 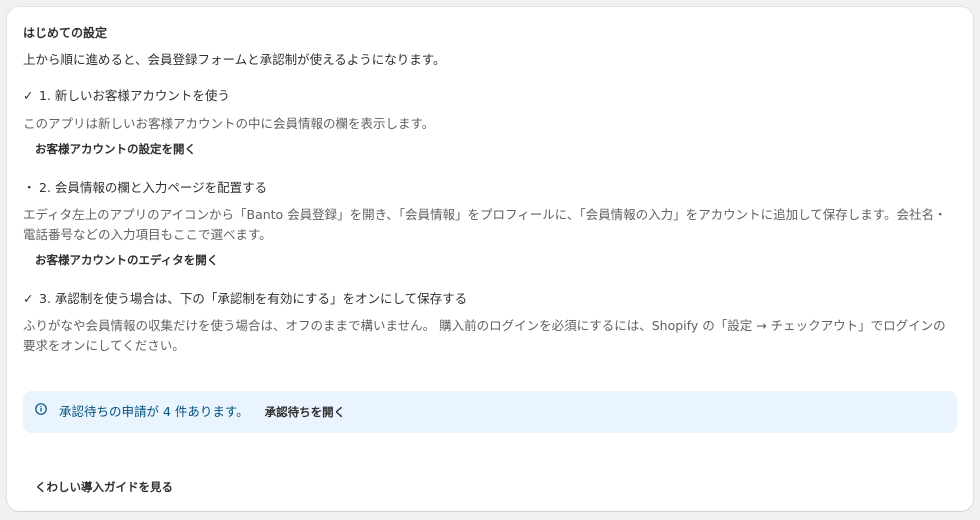 What do you see at coordinates (41, 409) in the screenshot?
I see `info-icon` at bounding box center [41, 409].